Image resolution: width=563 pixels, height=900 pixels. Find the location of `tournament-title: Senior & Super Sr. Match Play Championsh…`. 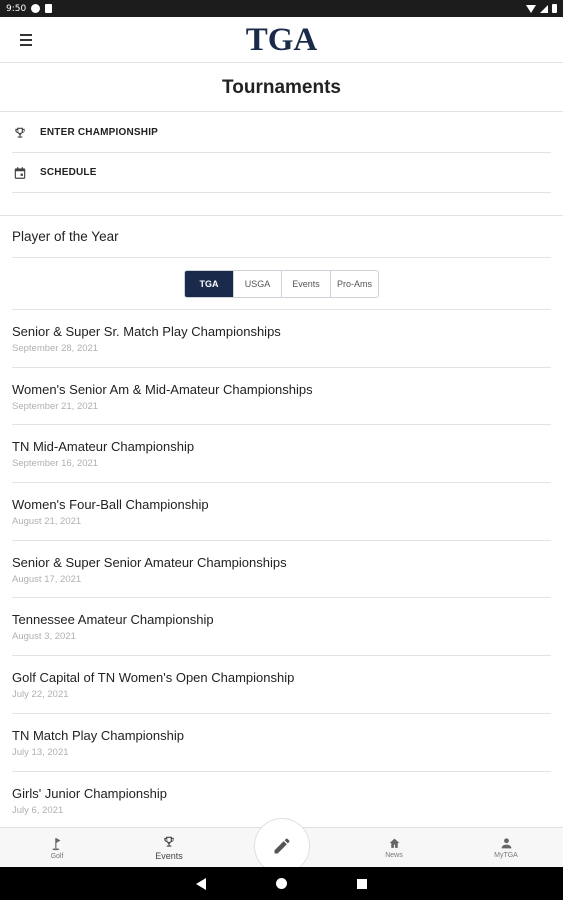

tournament-title: Senior & Super Sr. Match Play Championsh… is located at coordinates (146, 331).